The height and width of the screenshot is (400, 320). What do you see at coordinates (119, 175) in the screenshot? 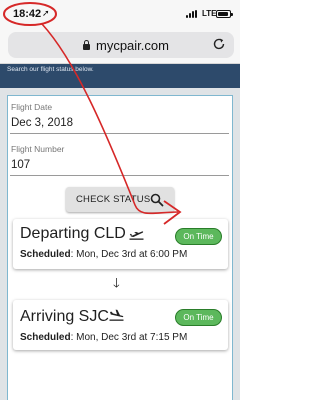
I see `flight-number-underline` at bounding box center [119, 175].